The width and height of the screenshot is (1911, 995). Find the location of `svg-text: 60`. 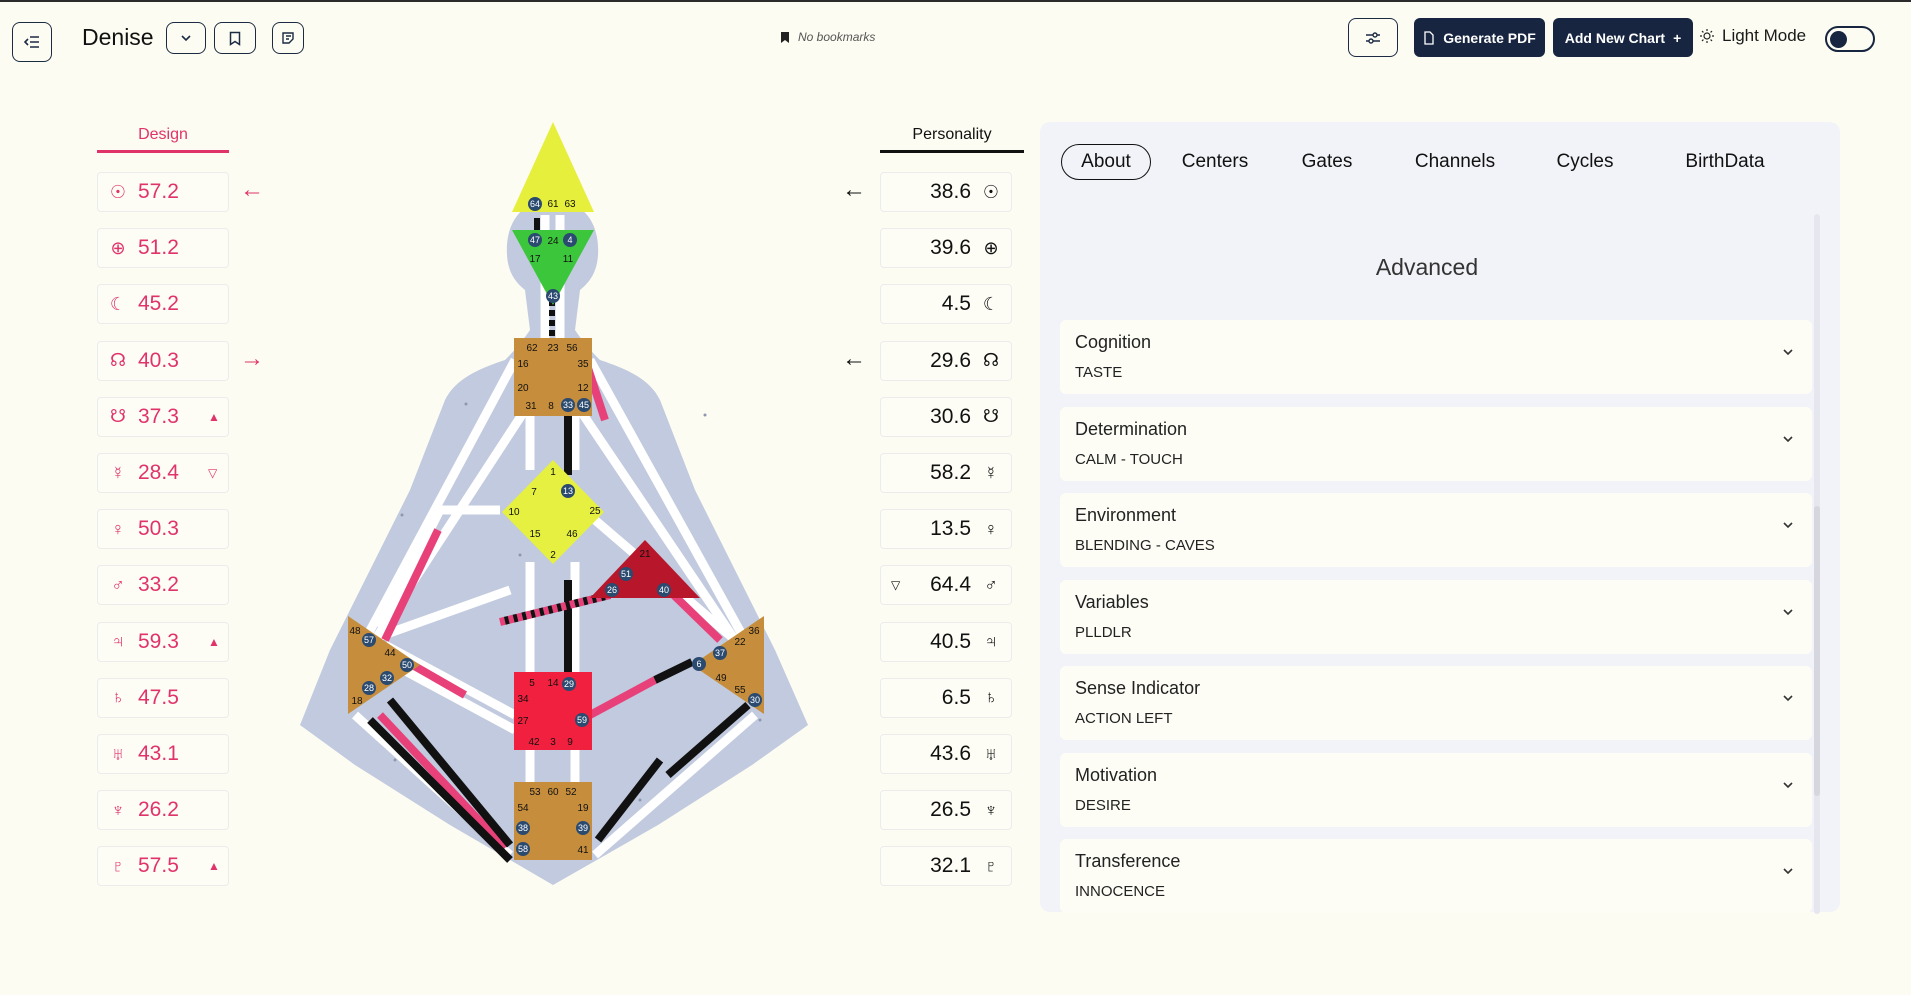

svg-text: 60 is located at coordinates (553, 792).